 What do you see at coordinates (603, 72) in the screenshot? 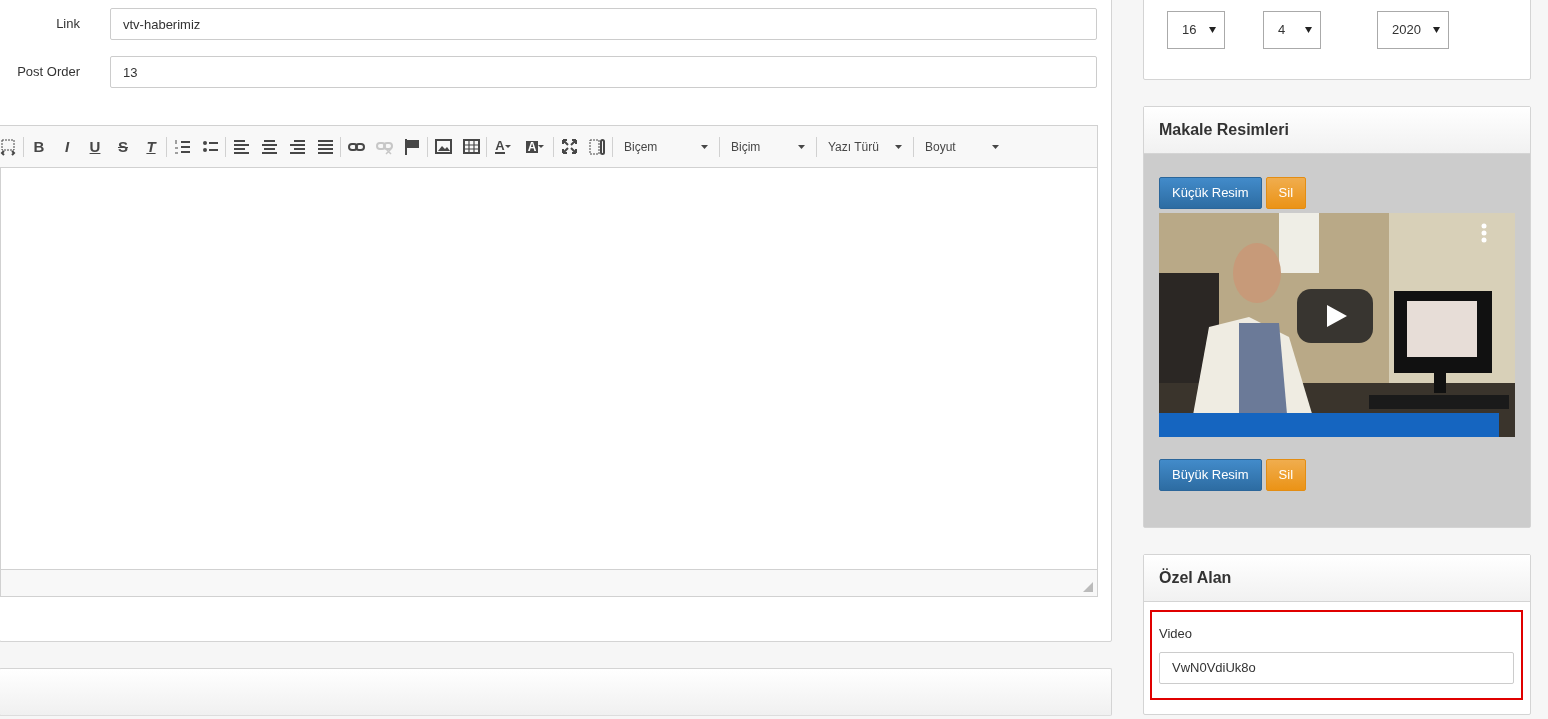
I see `text-field: 13` at bounding box center [603, 72].